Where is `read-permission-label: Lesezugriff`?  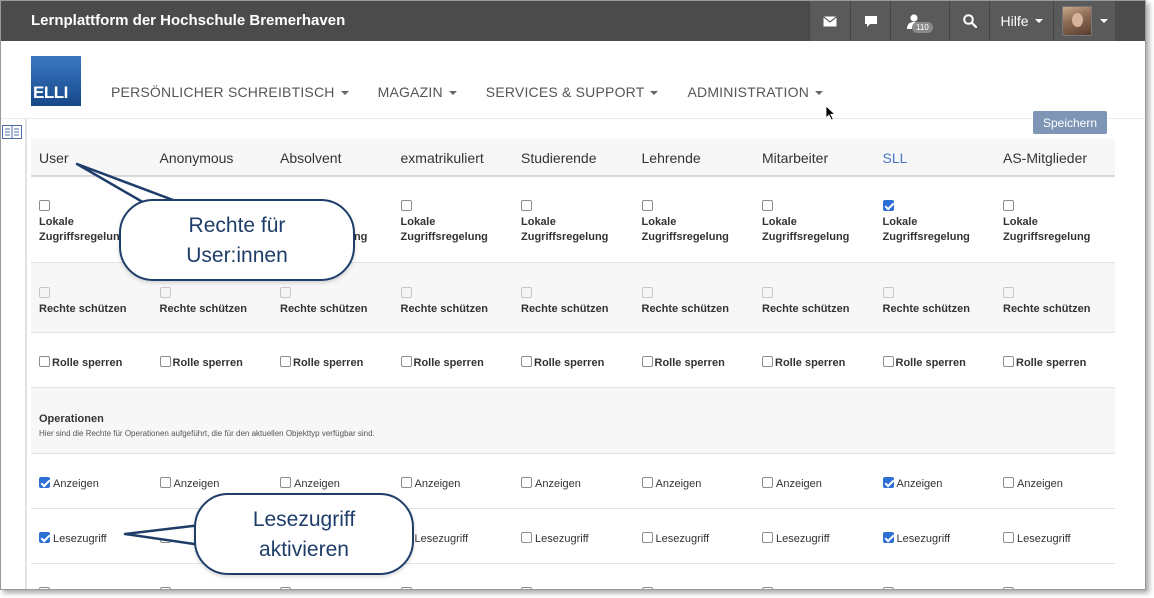 read-permission-label: Lesezugriff is located at coordinates (923, 539).